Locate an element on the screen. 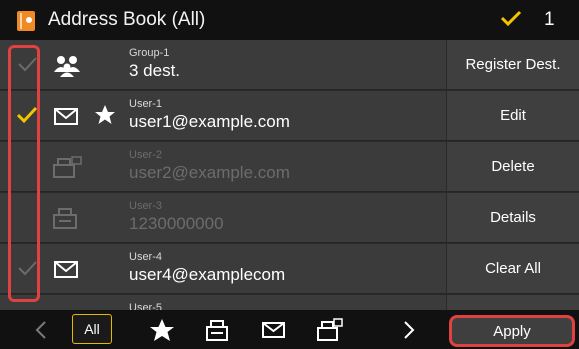 This screenshot has width=579, height=349. list-item: User-5 is located at coordinates (223, 302).